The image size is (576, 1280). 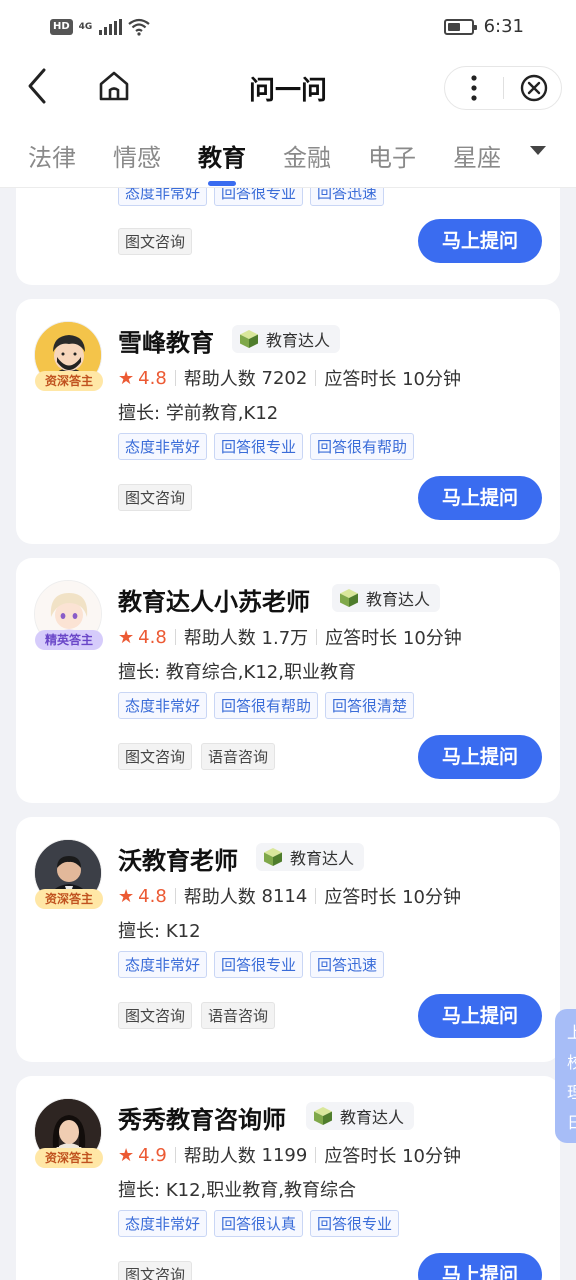 I want to click on tag-list: 态度非常好 回答很有帮助 回答很清楚, so click(x=266, y=705).